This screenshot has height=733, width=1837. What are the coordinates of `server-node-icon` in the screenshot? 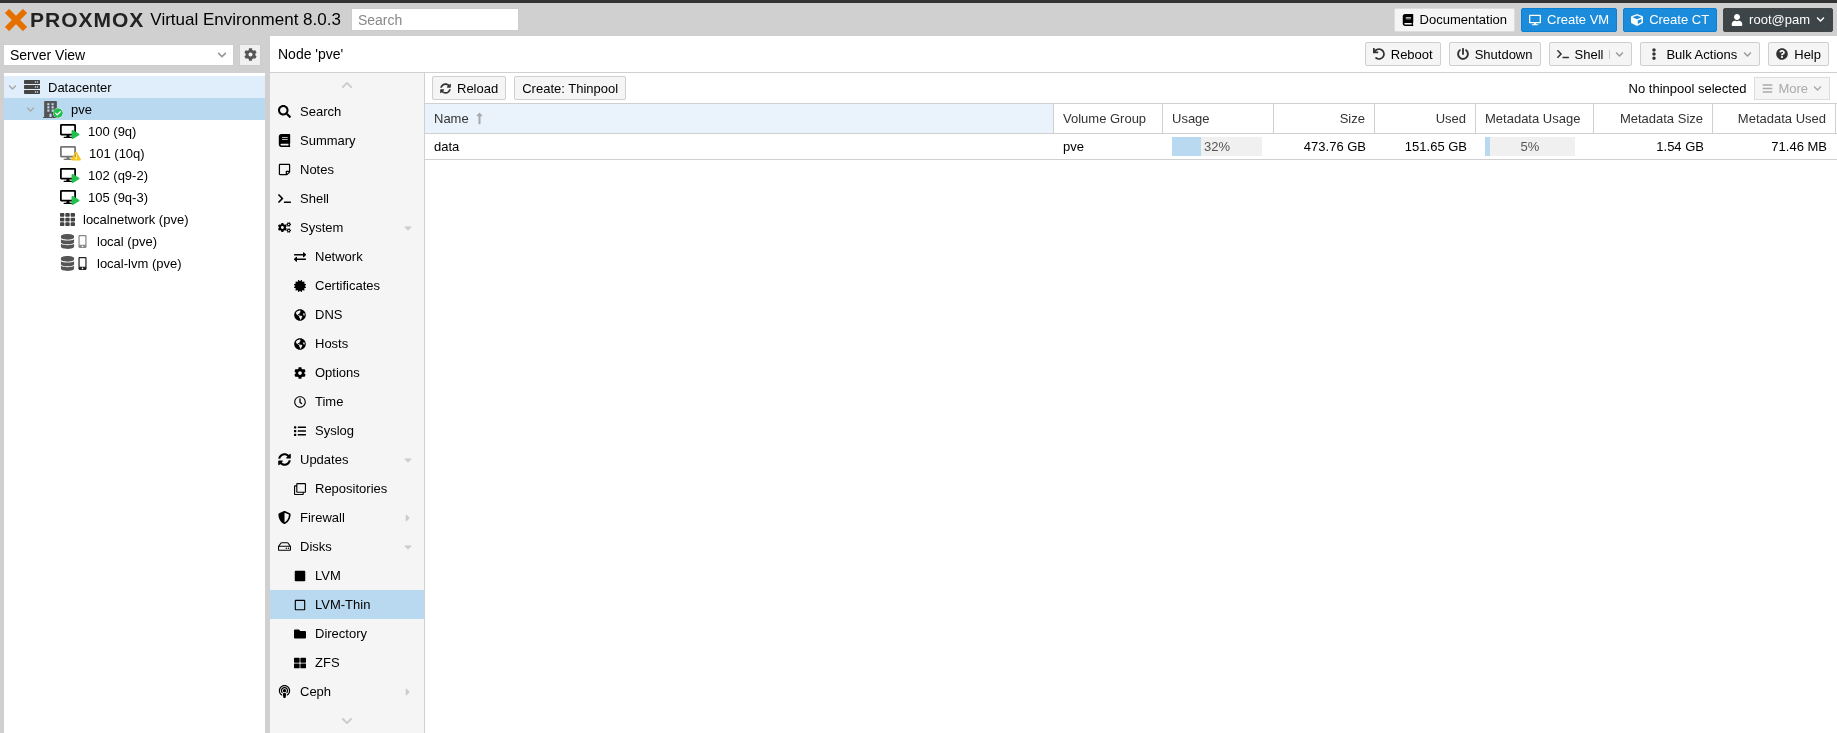 It's located at (52, 109).